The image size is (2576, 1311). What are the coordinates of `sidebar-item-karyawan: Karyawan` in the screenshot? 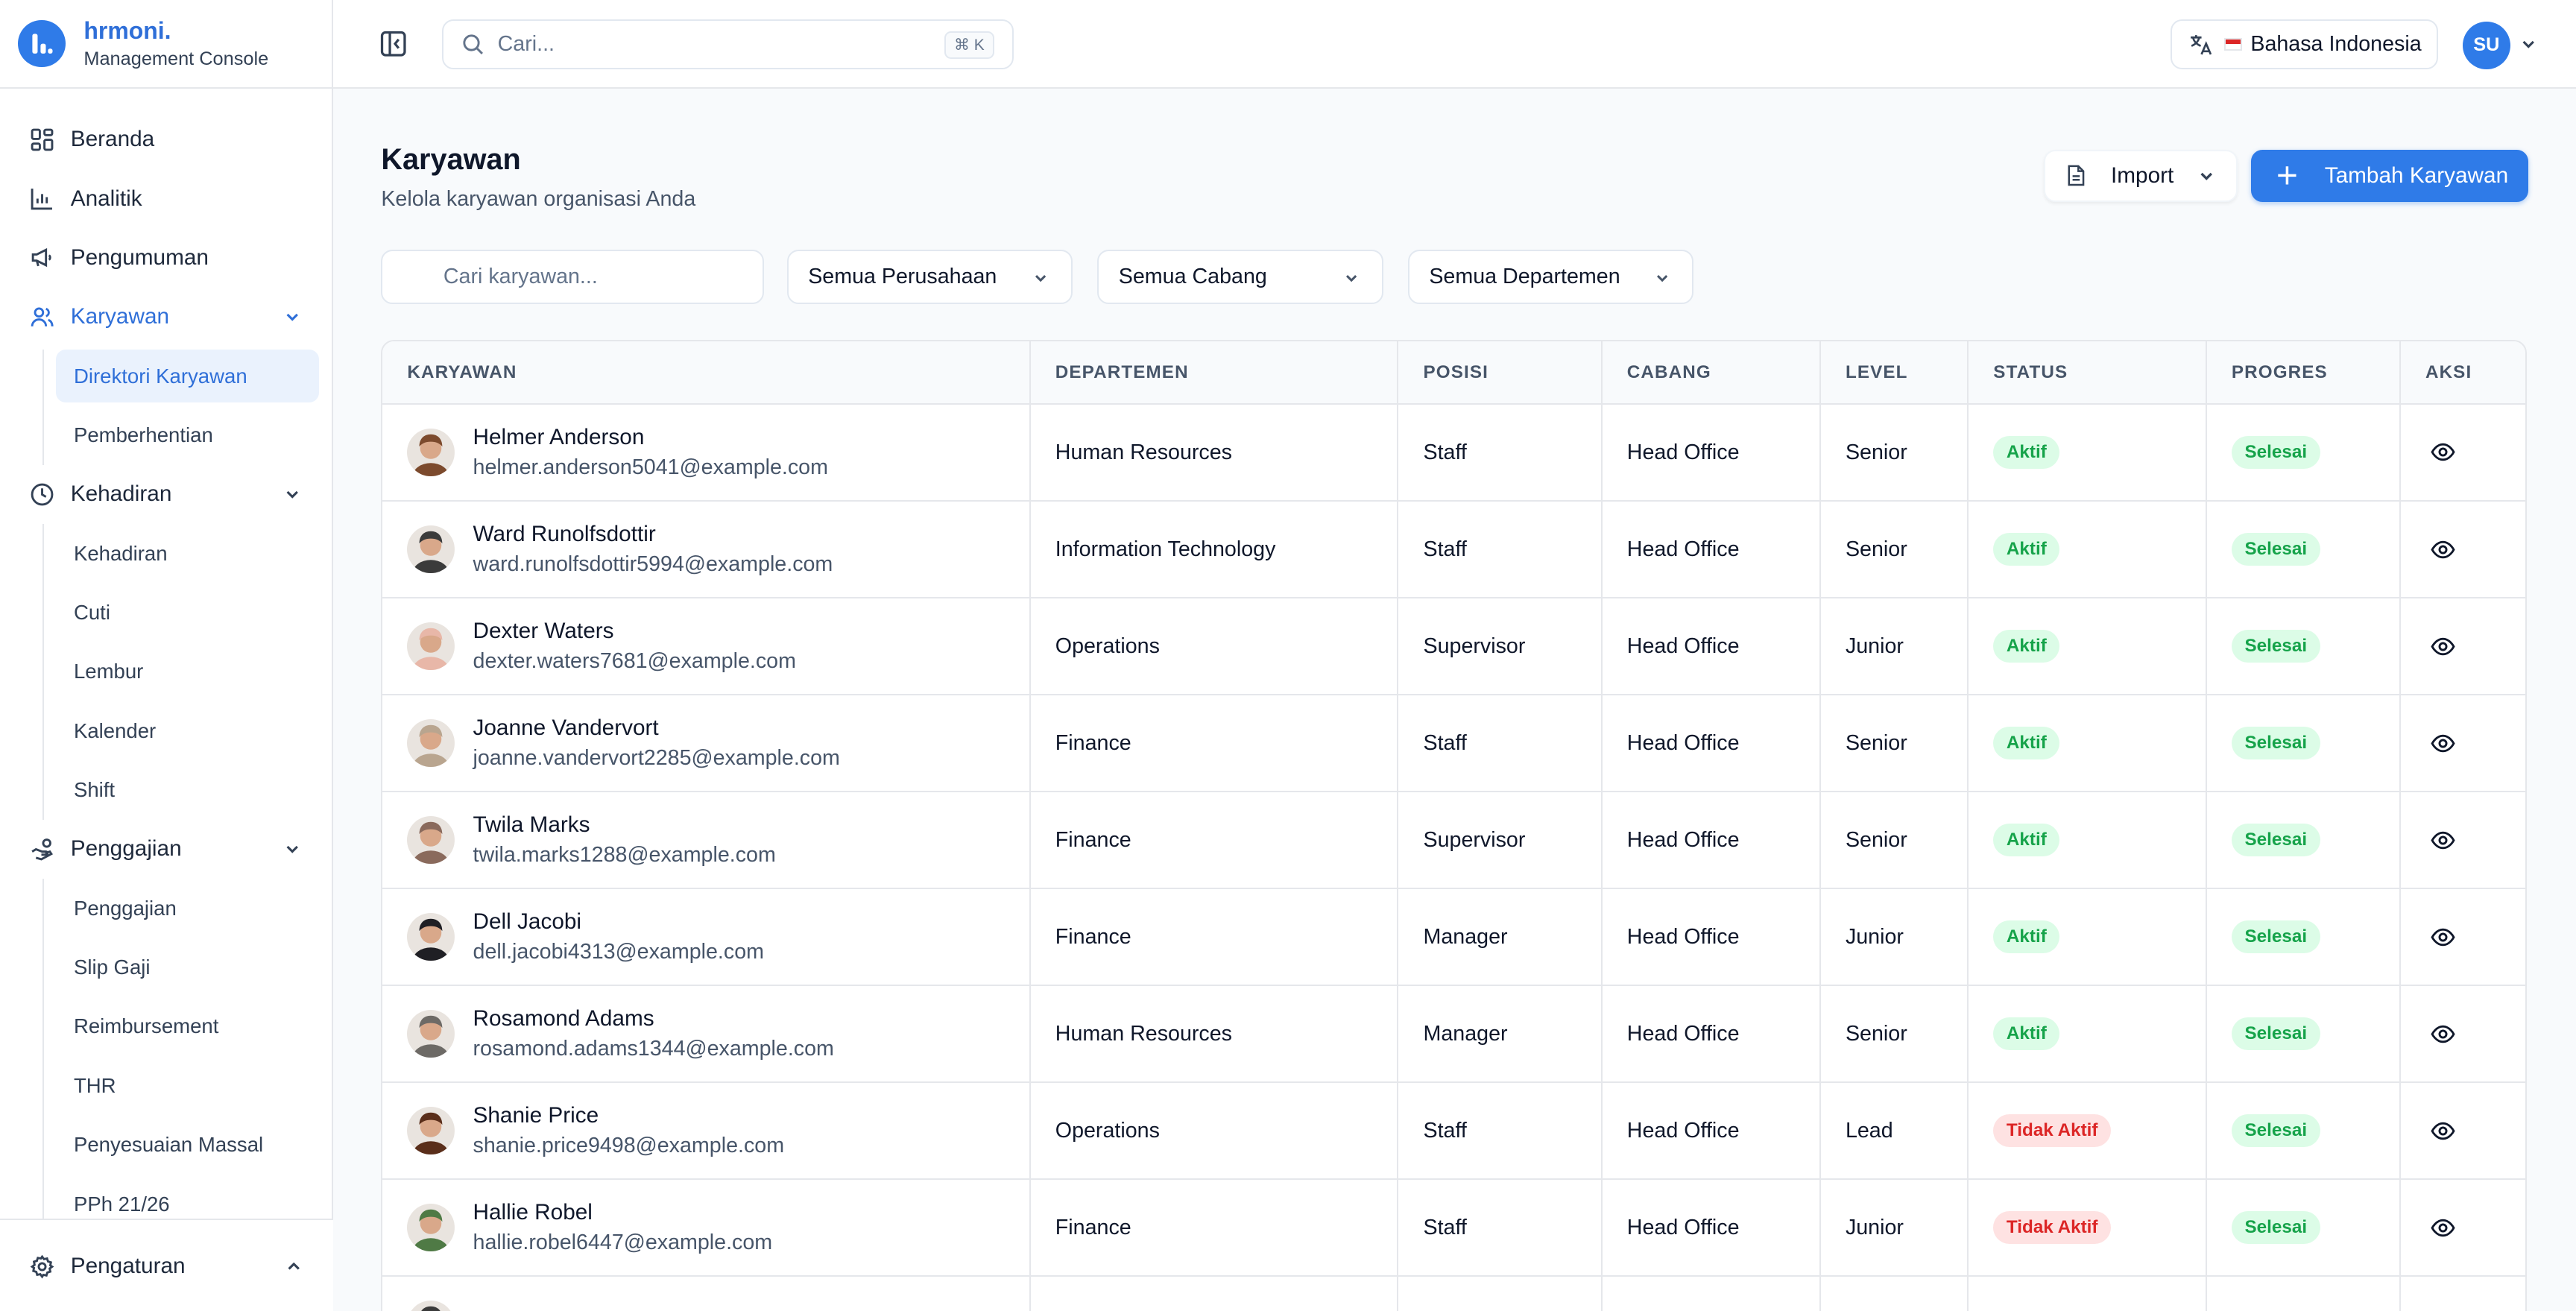 It's located at (166, 317).